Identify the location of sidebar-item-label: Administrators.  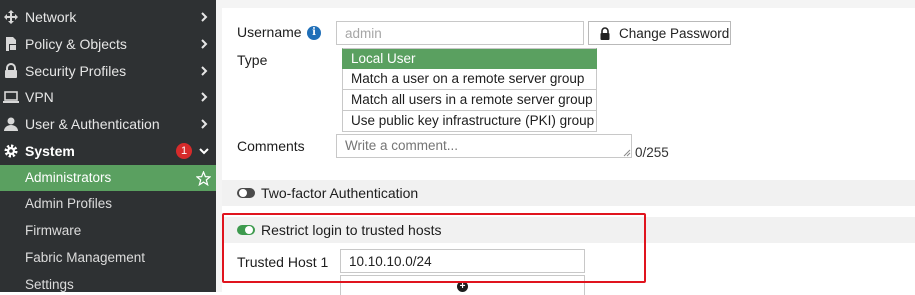
(68, 177).